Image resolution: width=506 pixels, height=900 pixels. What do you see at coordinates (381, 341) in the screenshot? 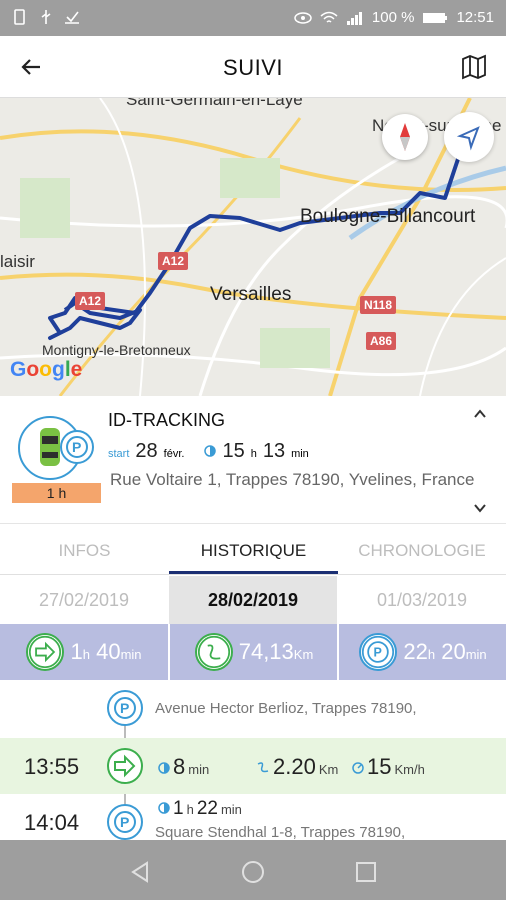
I see `road-shield-a86: A86` at bounding box center [381, 341].